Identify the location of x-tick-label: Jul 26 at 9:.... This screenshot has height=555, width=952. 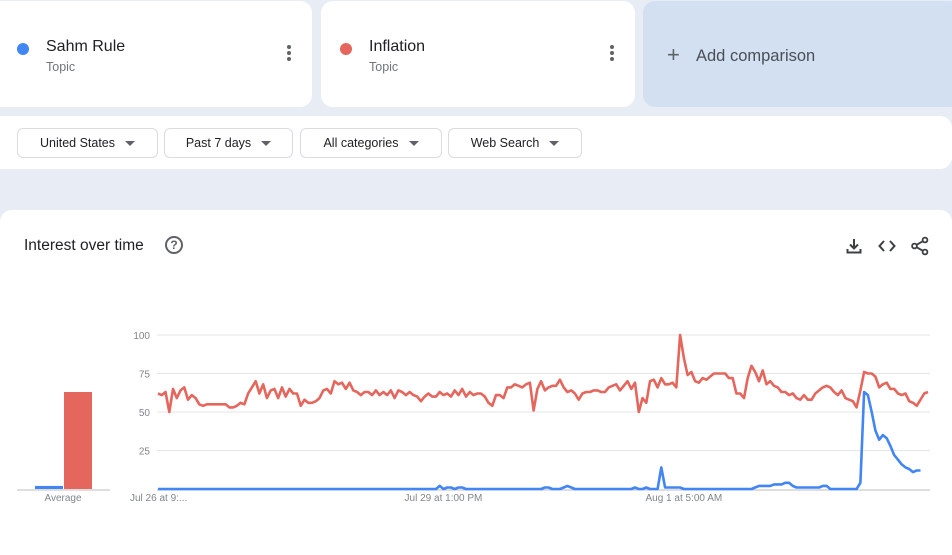
(158, 498).